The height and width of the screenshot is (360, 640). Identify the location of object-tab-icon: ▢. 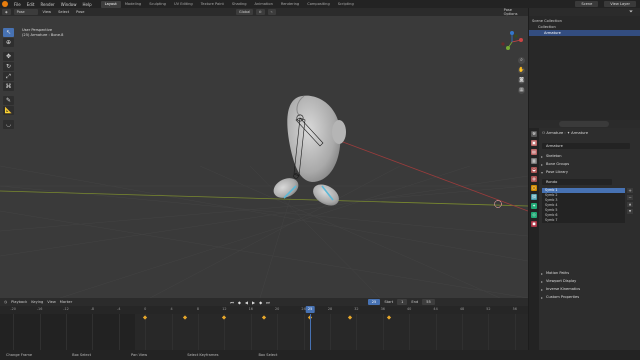
(534, 188).